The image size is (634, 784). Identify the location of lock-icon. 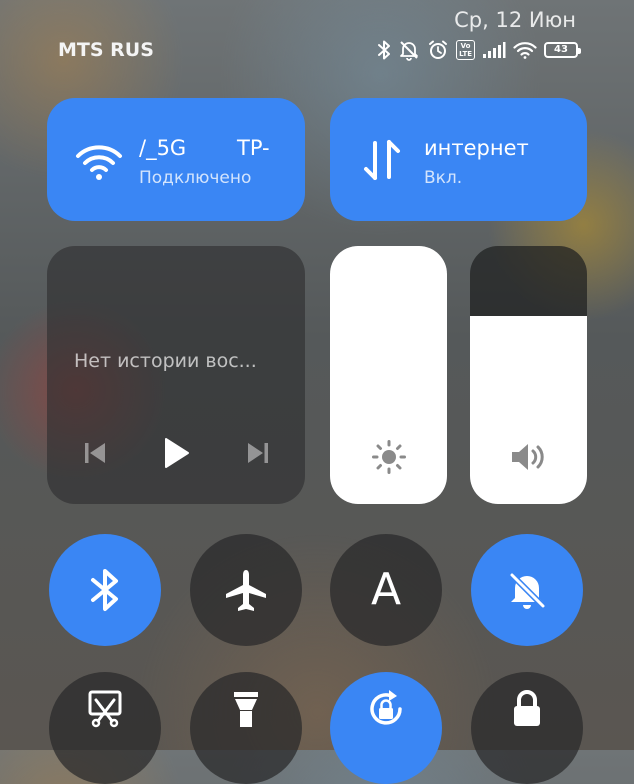
(527, 708).